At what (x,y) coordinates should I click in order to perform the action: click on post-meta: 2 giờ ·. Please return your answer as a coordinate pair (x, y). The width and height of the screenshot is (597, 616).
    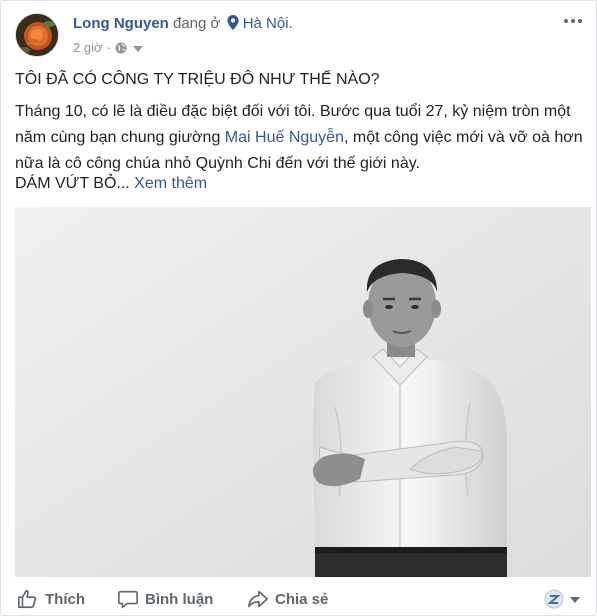
    Looking at the image, I should click on (108, 47).